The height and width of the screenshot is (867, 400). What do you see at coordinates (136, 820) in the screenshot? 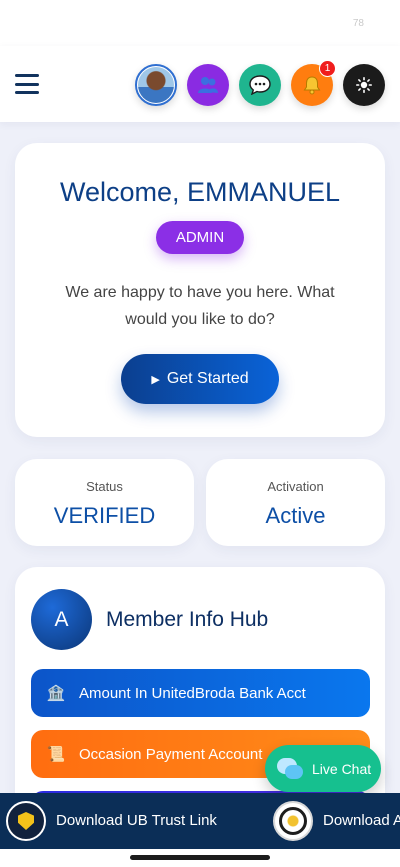
I see `download-link-1: Download UB Trust Link` at bounding box center [136, 820].